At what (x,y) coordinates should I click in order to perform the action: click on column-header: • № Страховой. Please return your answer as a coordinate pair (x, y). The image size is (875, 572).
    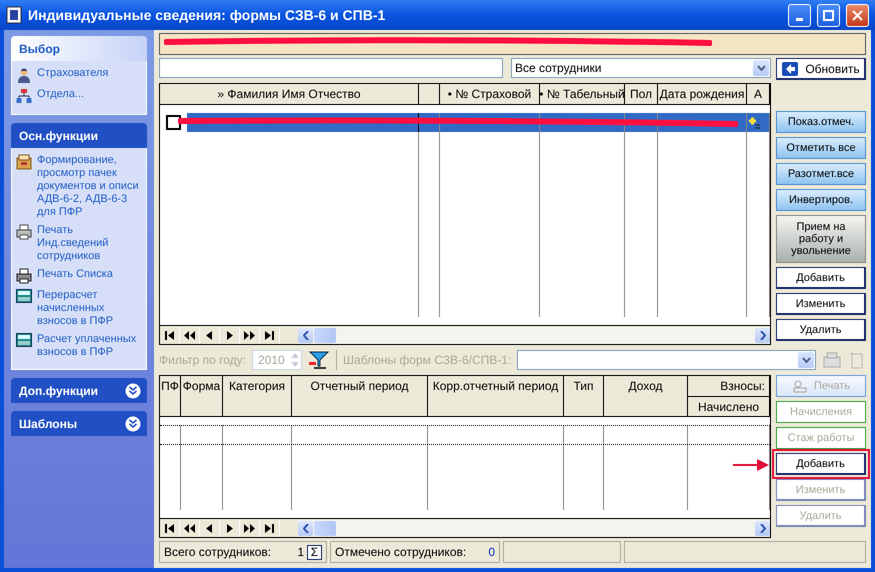
    Looking at the image, I should click on (490, 94).